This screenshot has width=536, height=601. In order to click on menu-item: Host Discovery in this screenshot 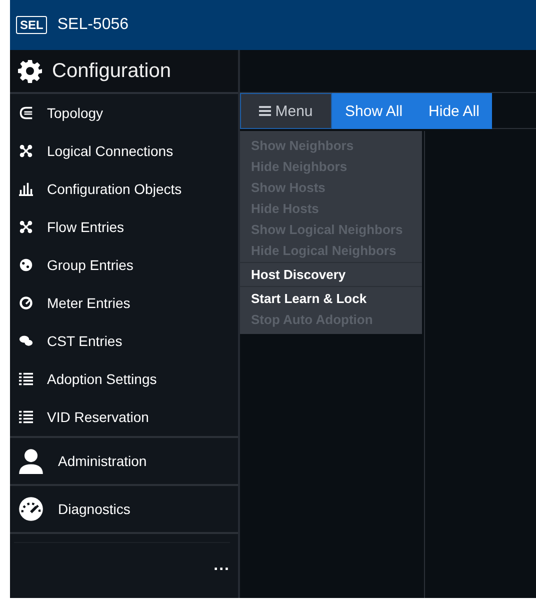, I will do `click(331, 273)`.